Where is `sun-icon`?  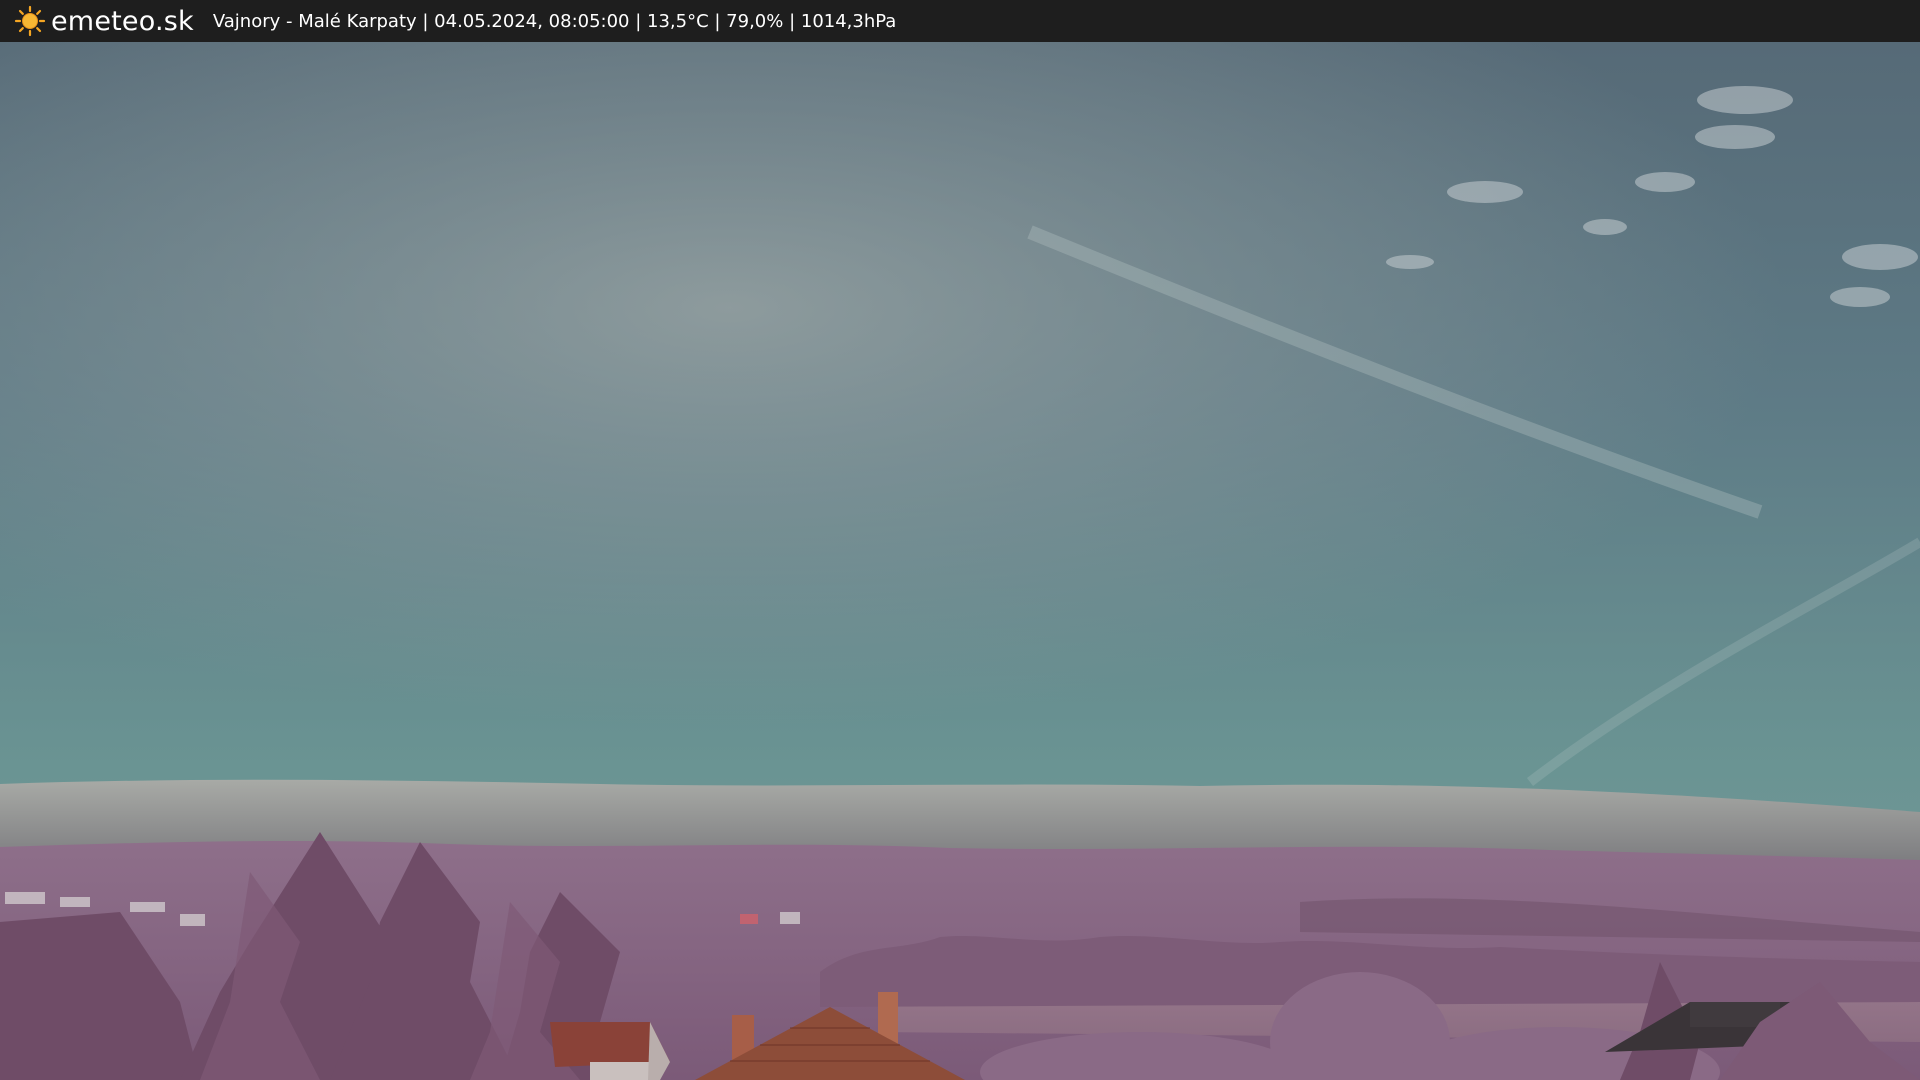
sun-icon is located at coordinates (30, 21).